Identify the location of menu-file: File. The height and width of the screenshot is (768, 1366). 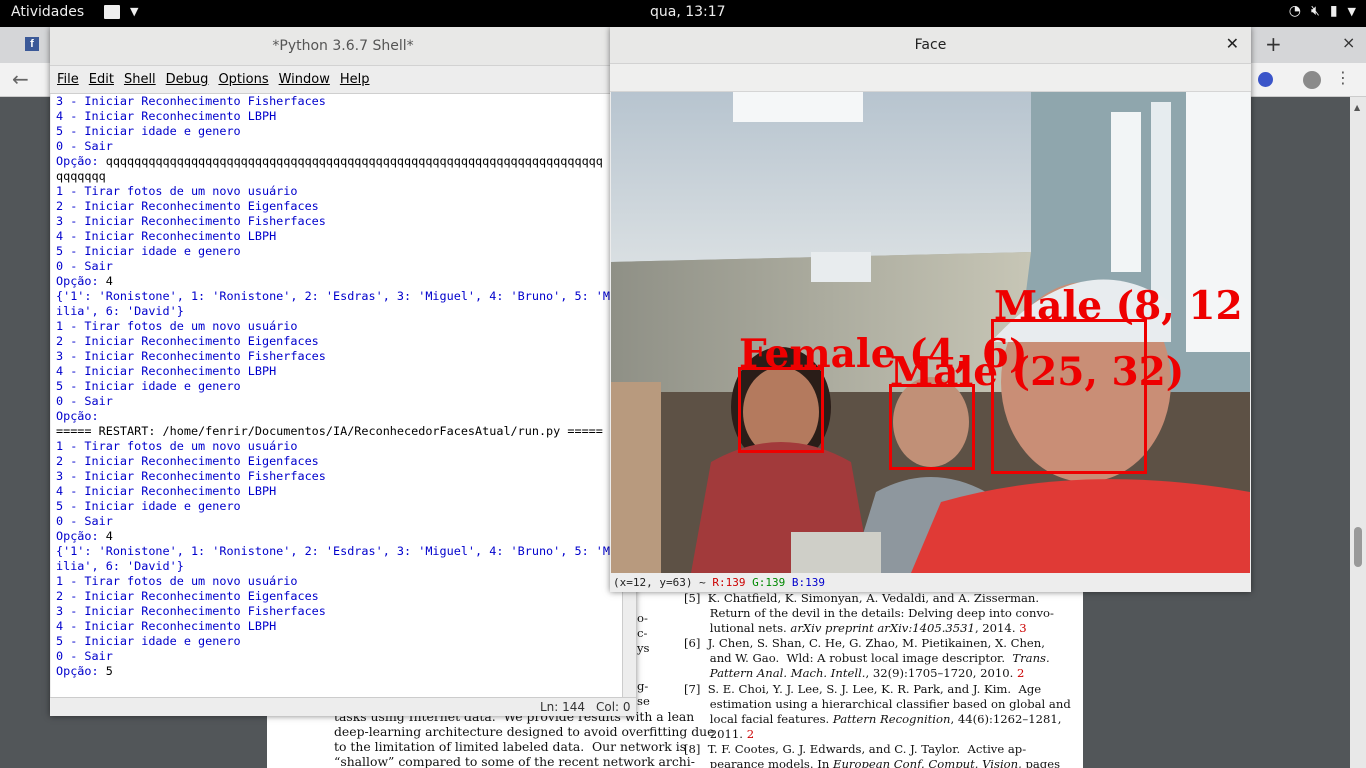
(72, 79).